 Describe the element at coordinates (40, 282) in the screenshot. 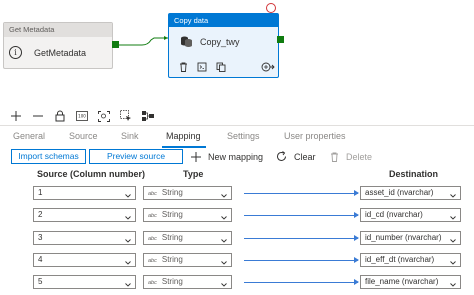

I see `source-column-value: 5` at that location.